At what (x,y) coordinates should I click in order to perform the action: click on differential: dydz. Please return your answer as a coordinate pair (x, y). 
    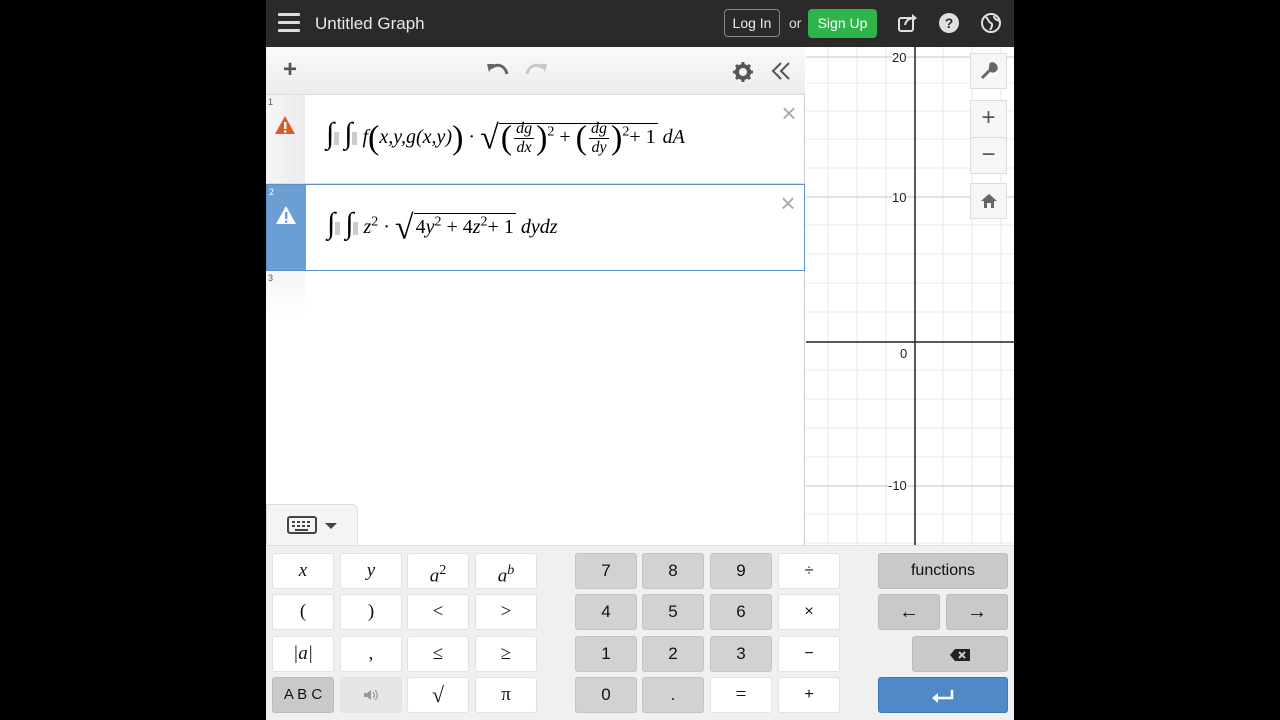
    Looking at the image, I should click on (539, 227).